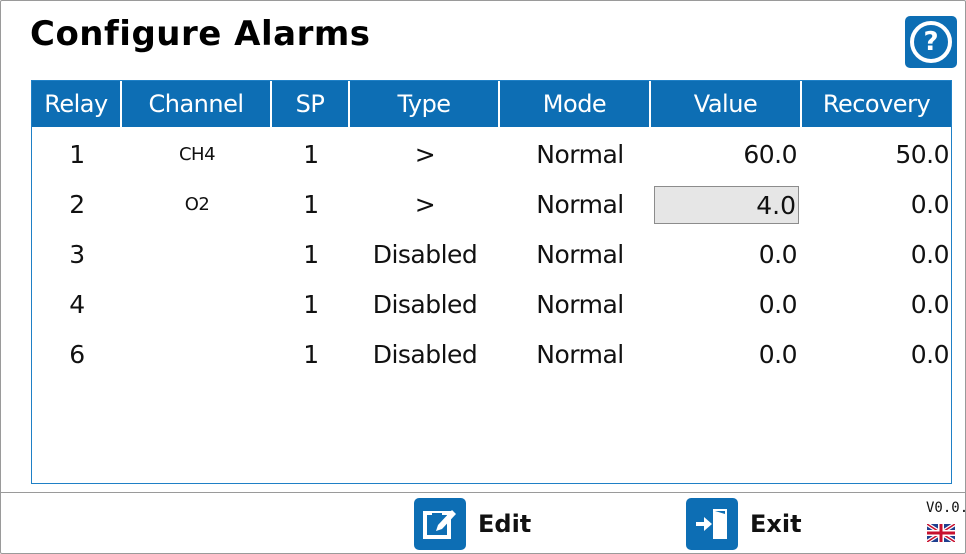  I want to click on cell-relay: 1, so click(77, 154).